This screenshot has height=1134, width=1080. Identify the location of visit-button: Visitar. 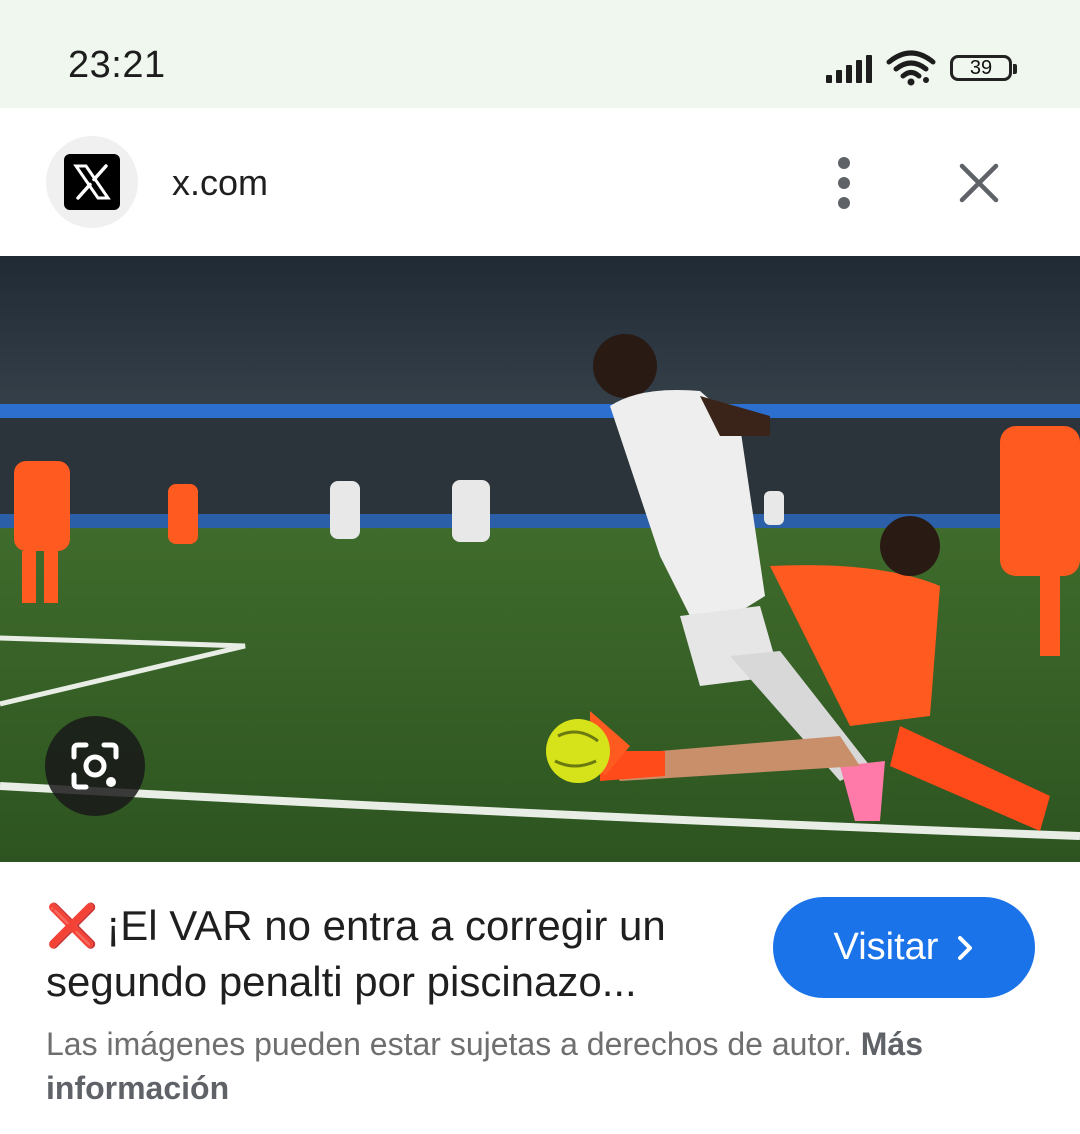
(904, 947).